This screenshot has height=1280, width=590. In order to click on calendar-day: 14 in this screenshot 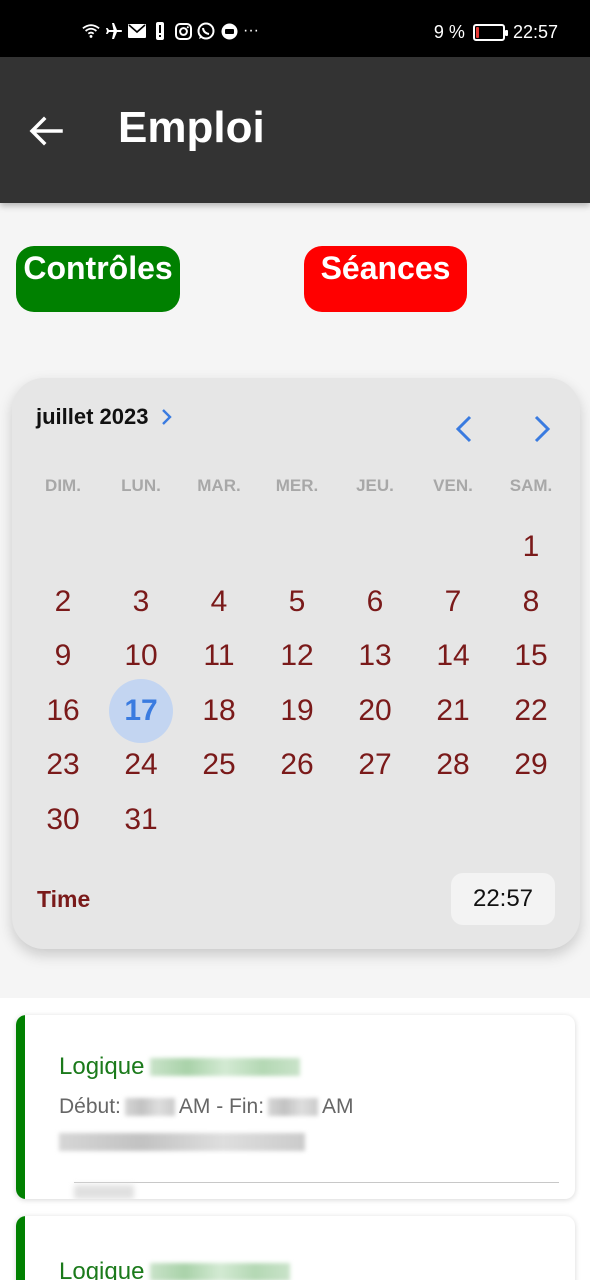, I will do `click(453, 656)`.